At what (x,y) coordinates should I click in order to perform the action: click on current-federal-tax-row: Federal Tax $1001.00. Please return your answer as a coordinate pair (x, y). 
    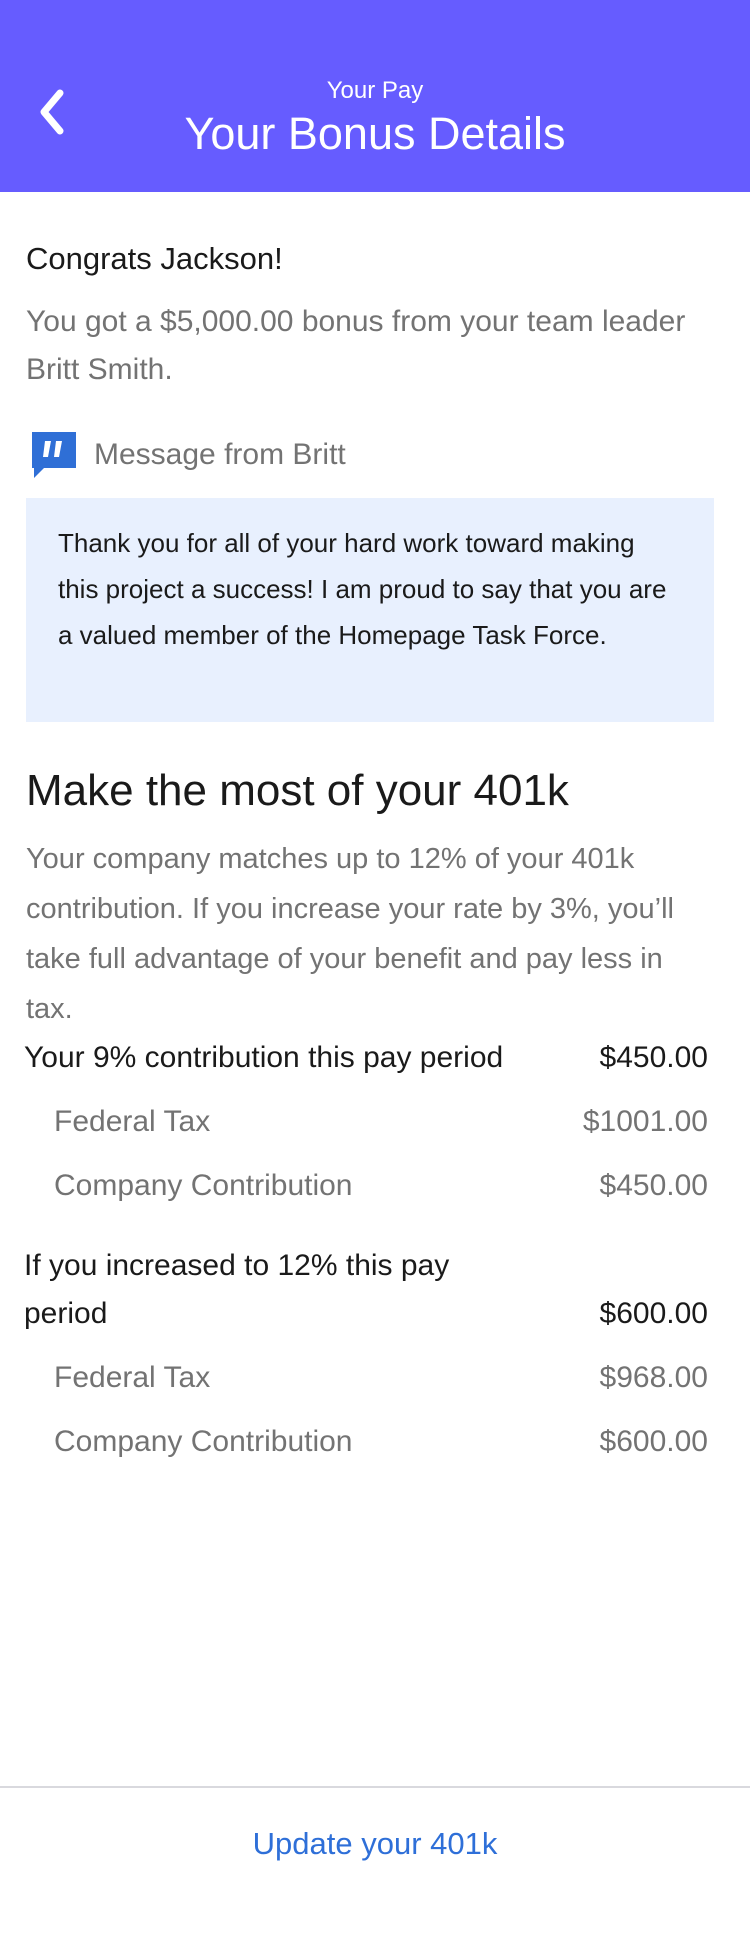
    Looking at the image, I should click on (366, 1122).